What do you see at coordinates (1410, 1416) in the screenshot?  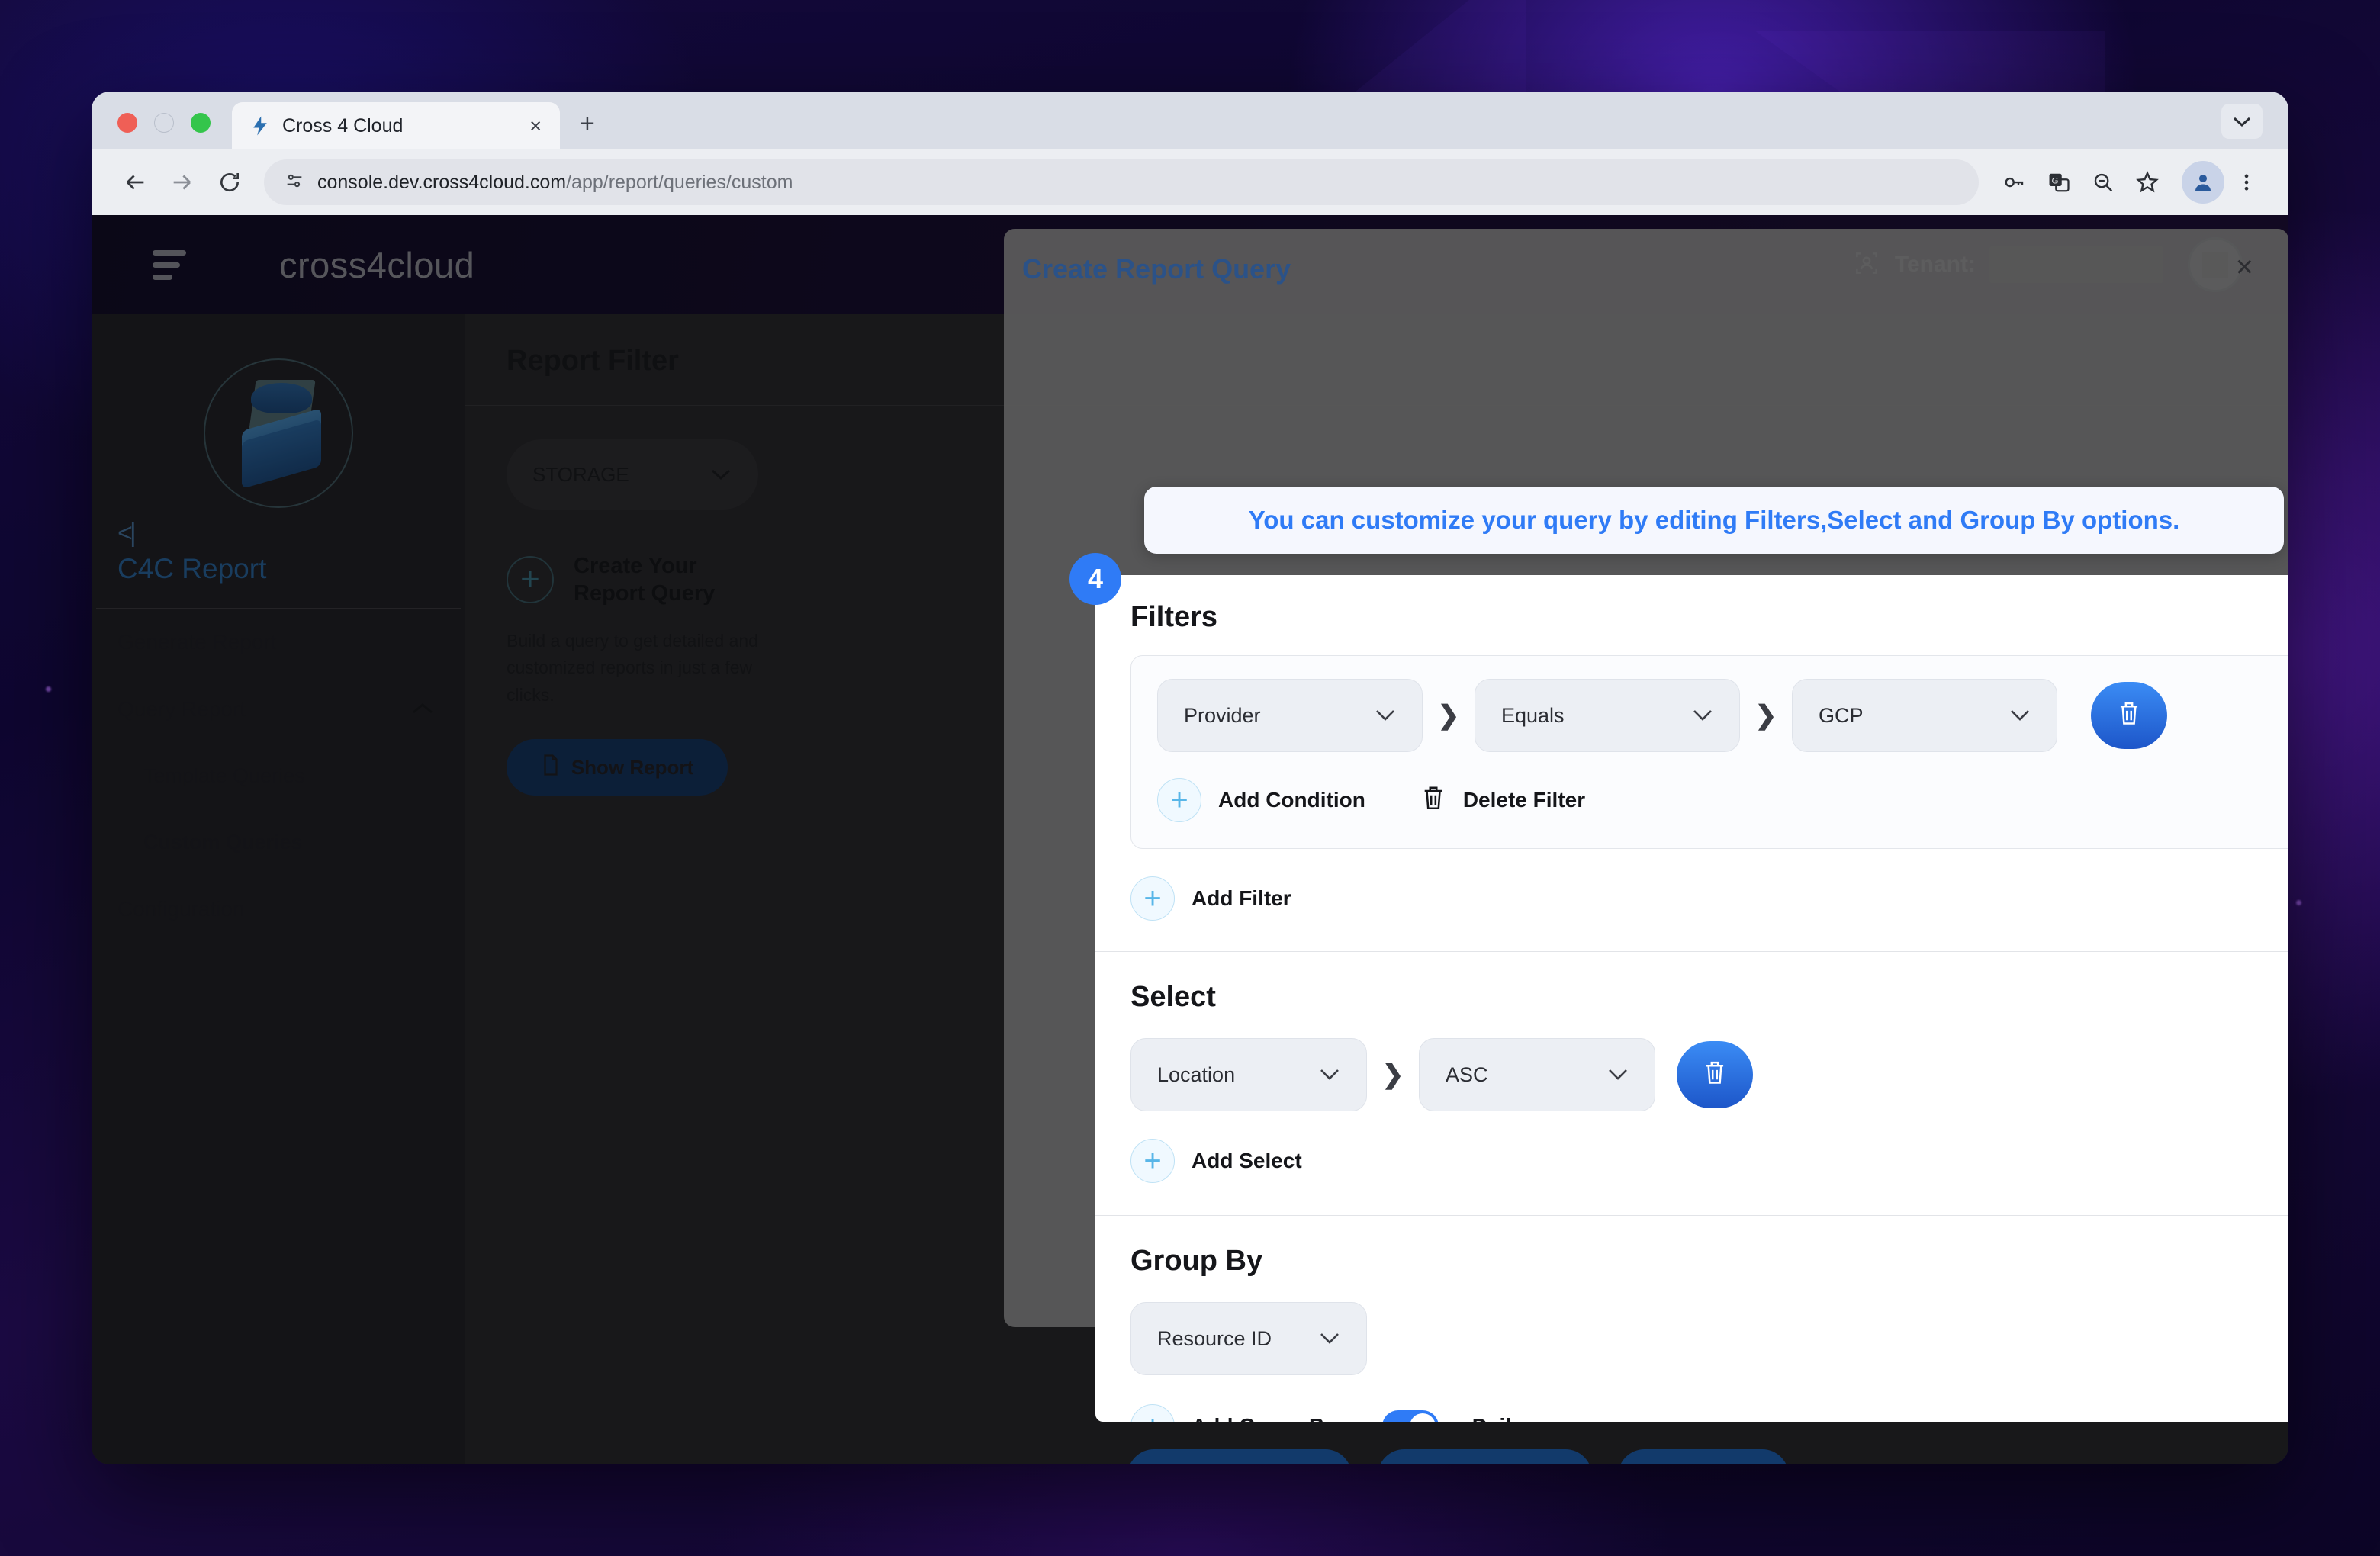 I see `daily-toggle` at bounding box center [1410, 1416].